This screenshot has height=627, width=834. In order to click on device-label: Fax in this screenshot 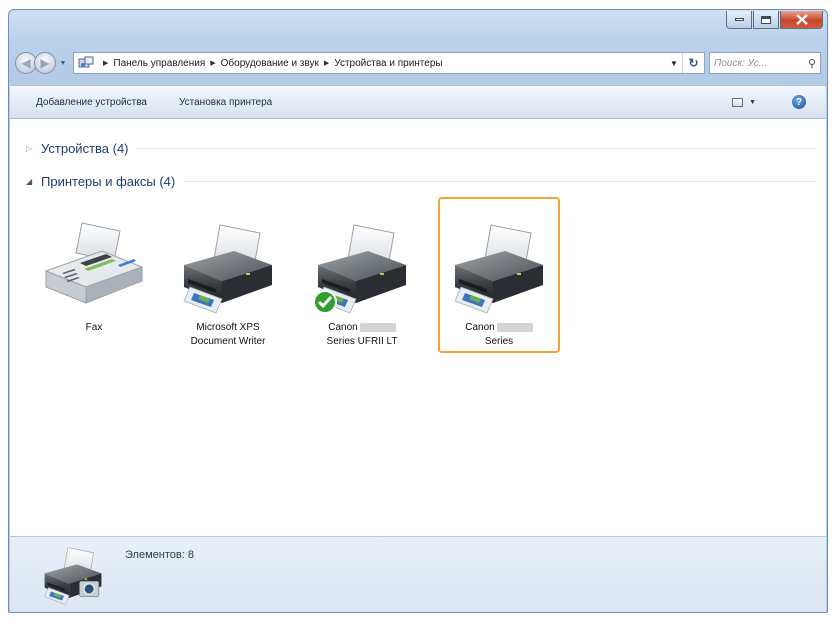, I will do `click(94, 328)`.